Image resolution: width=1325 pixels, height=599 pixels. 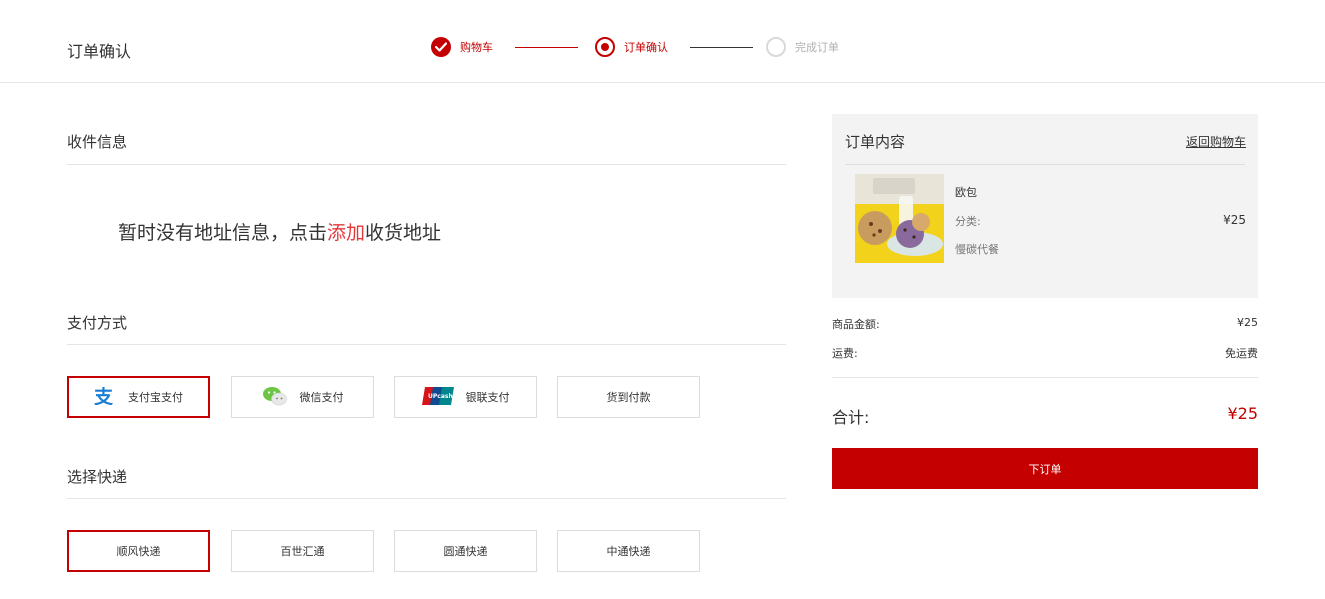 I want to click on svg-text: UPcash, so click(x=440, y=396).